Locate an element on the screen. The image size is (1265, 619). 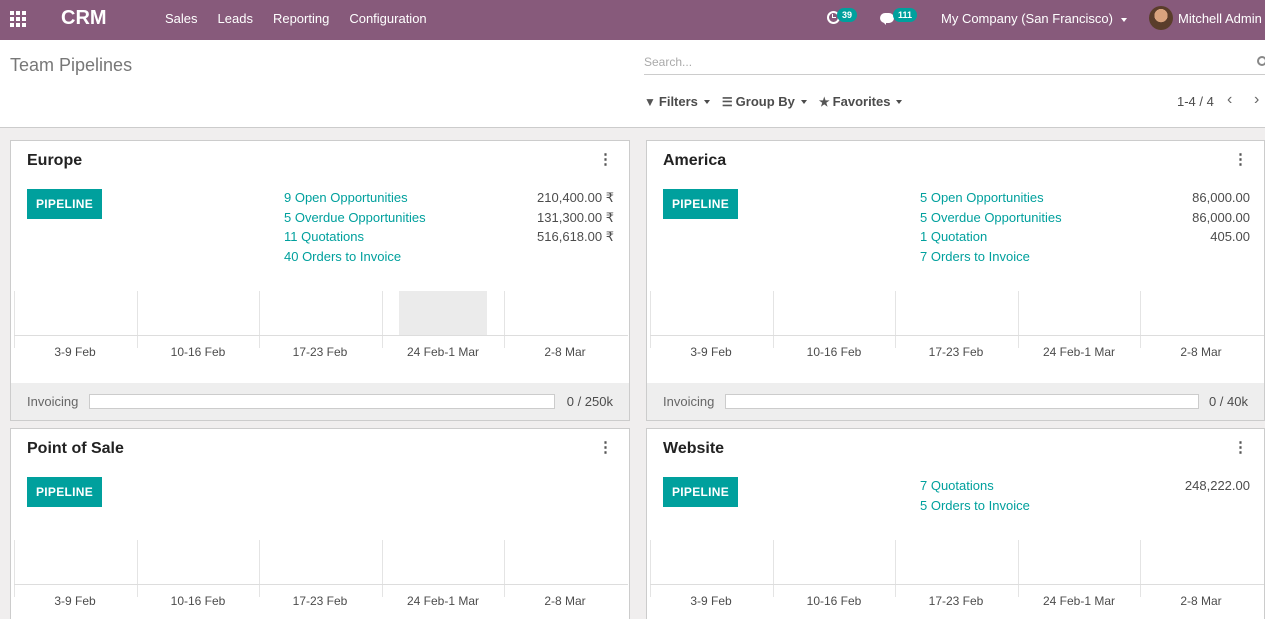
filters-label: Filters is located at coordinates (678, 101).